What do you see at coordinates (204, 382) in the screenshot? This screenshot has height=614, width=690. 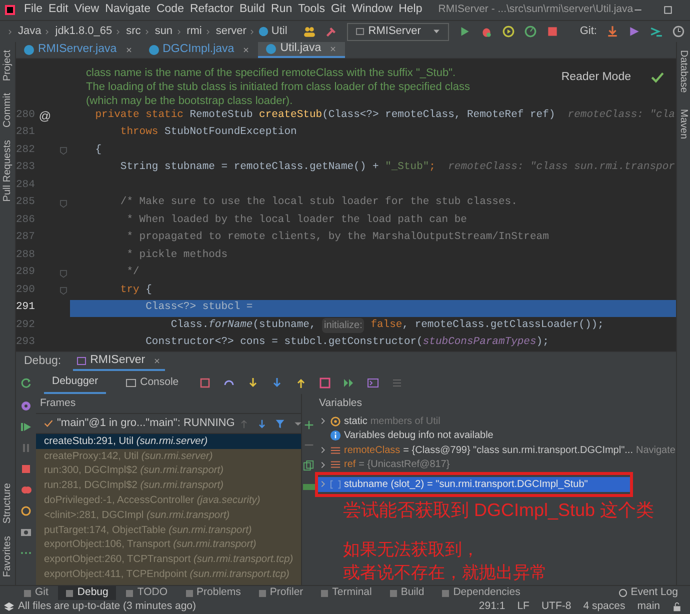 I see `layout-icon` at bounding box center [204, 382].